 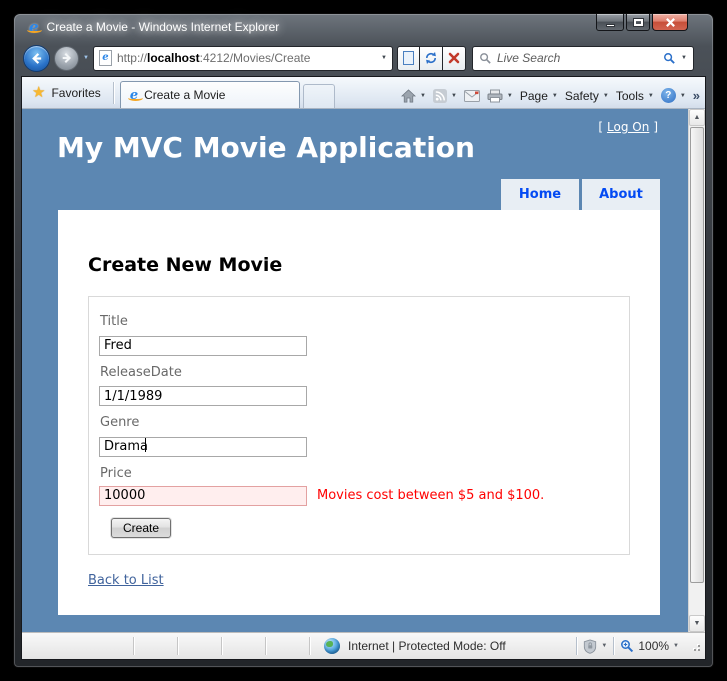 What do you see at coordinates (266, 147) in the screenshot?
I see `site-title: My MVC Movie Application` at bounding box center [266, 147].